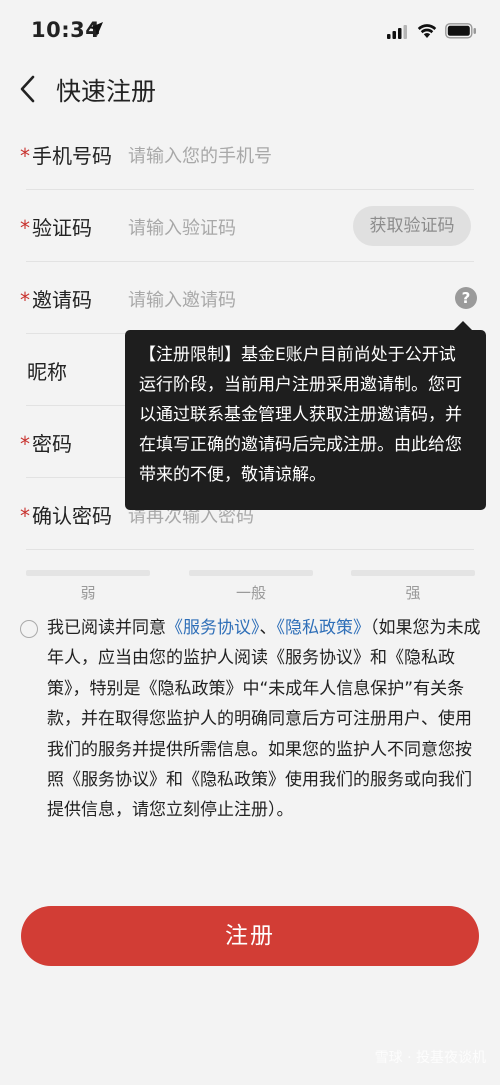  Describe the element at coordinates (250, 549) in the screenshot. I see `divider` at that location.